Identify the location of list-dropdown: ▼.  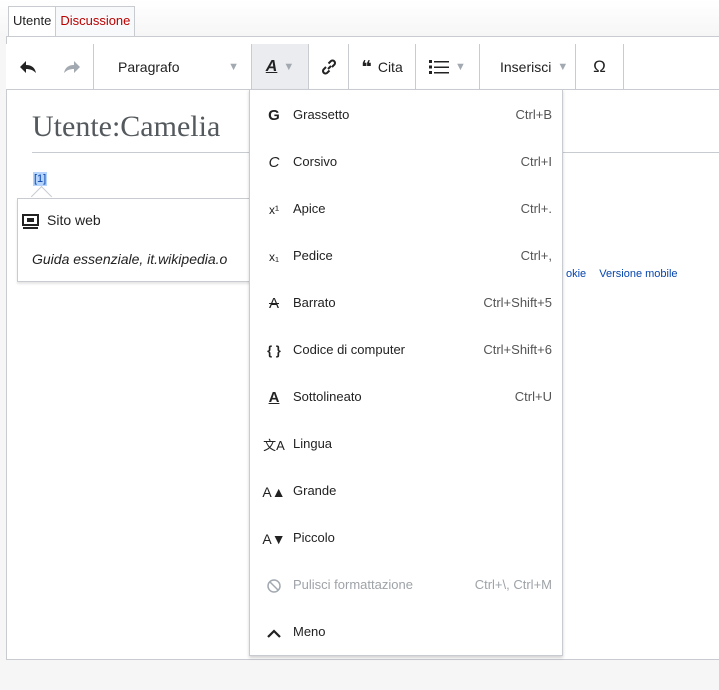
(448, 66).